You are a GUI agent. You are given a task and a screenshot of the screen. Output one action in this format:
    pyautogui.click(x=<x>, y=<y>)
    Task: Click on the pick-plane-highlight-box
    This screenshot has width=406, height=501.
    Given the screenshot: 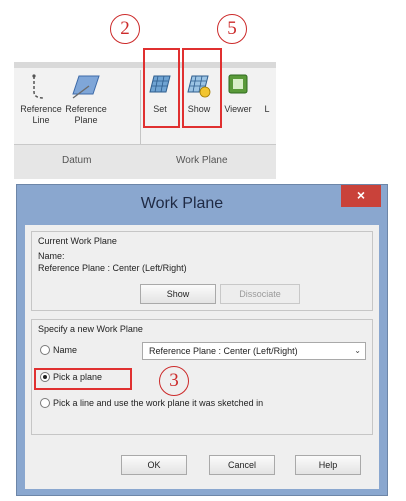 What is the action you would take?
    pyautogui.click(x=83, y=379)
    